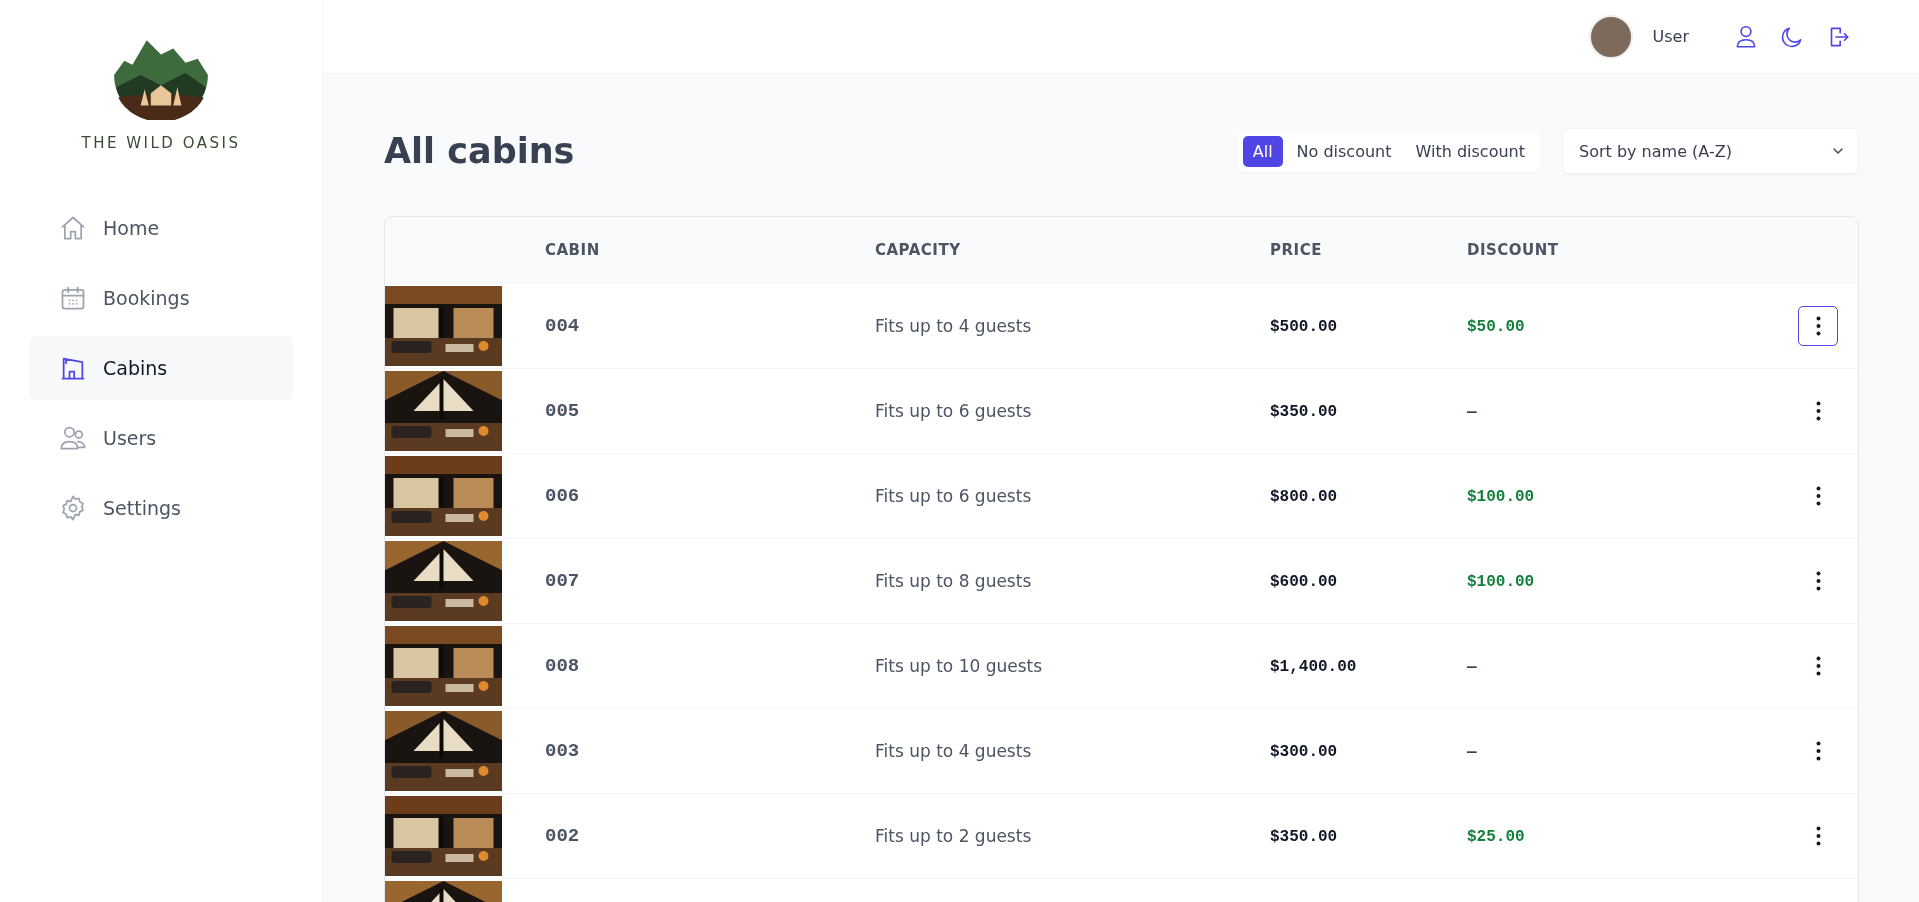 The width and height of the screenshot is (1919, 902). Describe the element at coordinates (161, 438) in the screenshot. I see `sidebar-item: Users` at that location.